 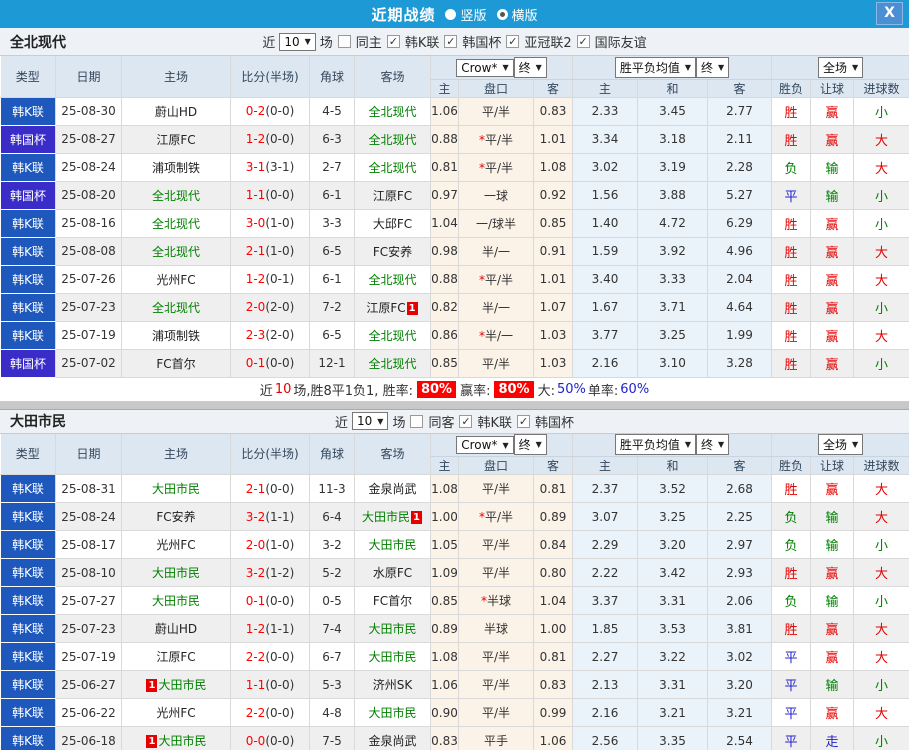 I want to click on avg-odds-cell: 3.25, so click(x=672, y=516).